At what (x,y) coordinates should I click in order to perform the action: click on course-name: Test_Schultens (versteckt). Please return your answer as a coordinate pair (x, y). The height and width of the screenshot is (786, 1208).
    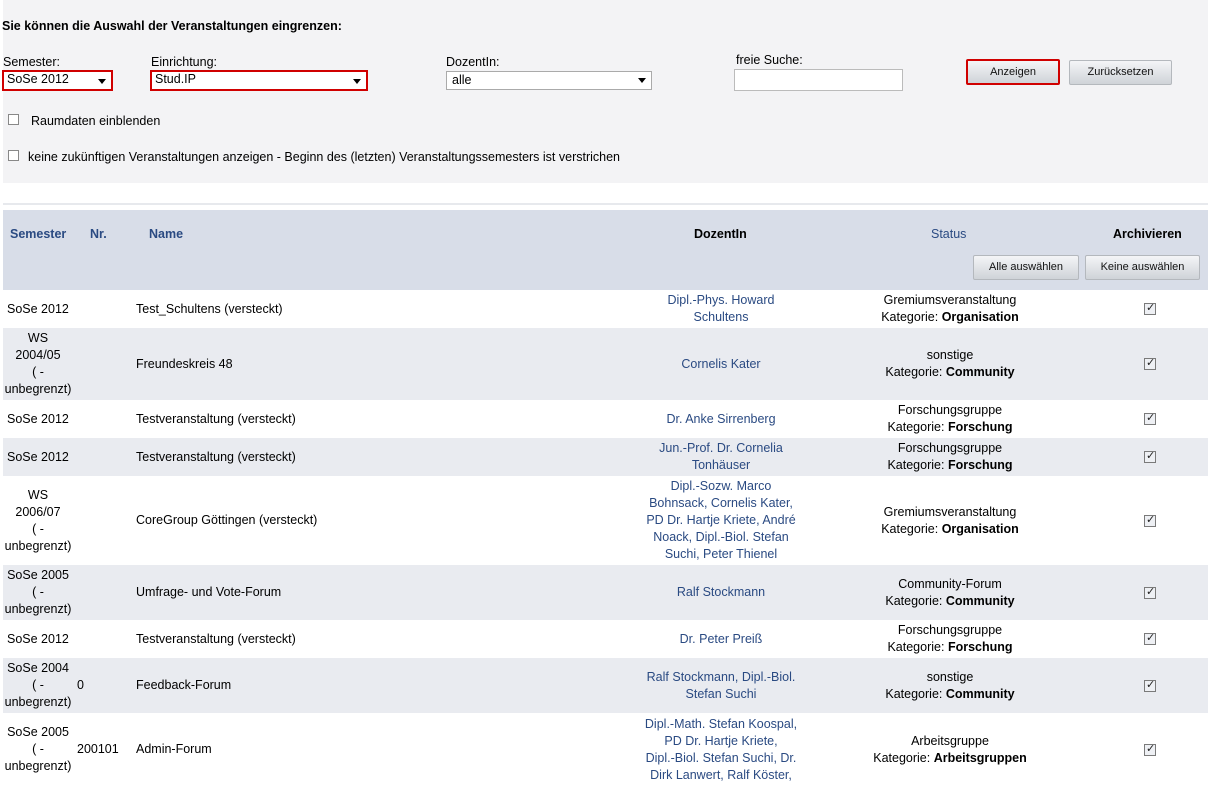
    Looking at the image, I should click on (209, 309).